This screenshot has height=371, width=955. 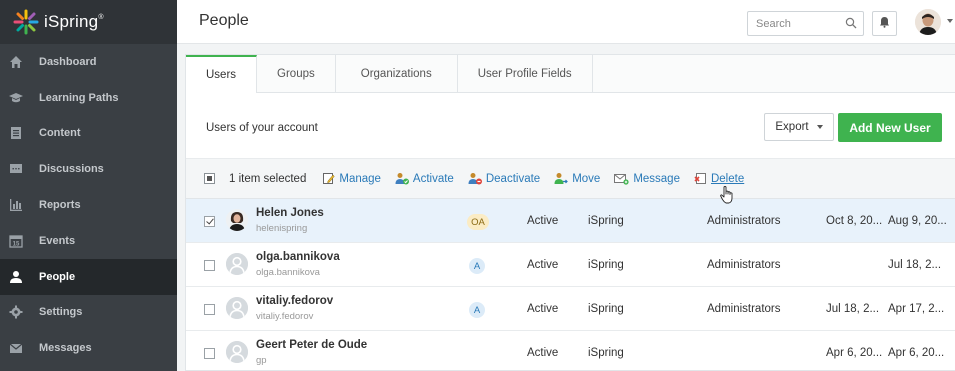 I want to click on avatar, so click(x=237, y=220).